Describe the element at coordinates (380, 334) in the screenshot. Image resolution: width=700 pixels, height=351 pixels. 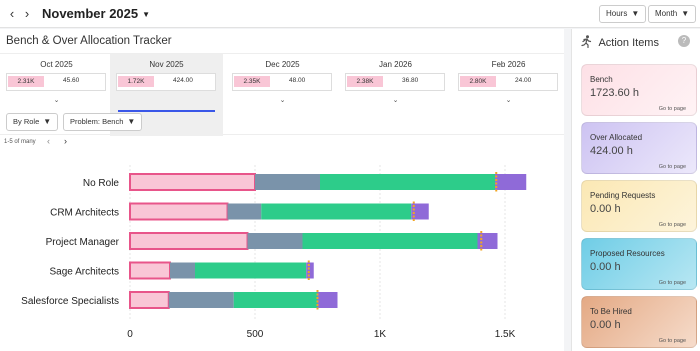
I see `x-tick-label: 1K` at that location.